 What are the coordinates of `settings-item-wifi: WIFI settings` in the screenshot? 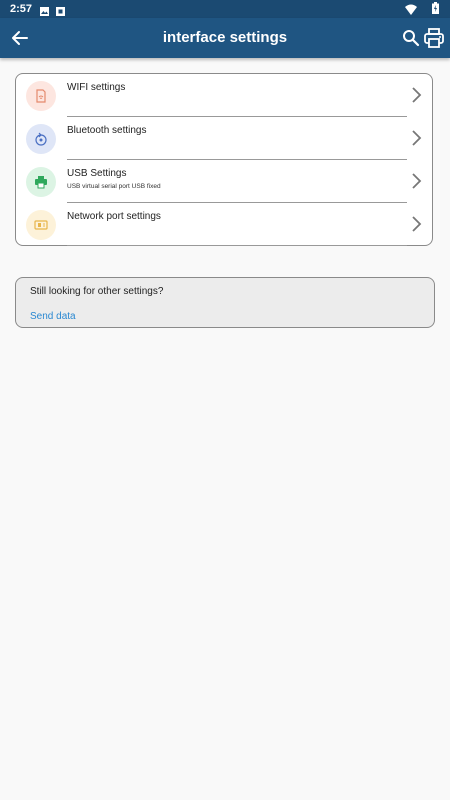 It's located at (225, 95).